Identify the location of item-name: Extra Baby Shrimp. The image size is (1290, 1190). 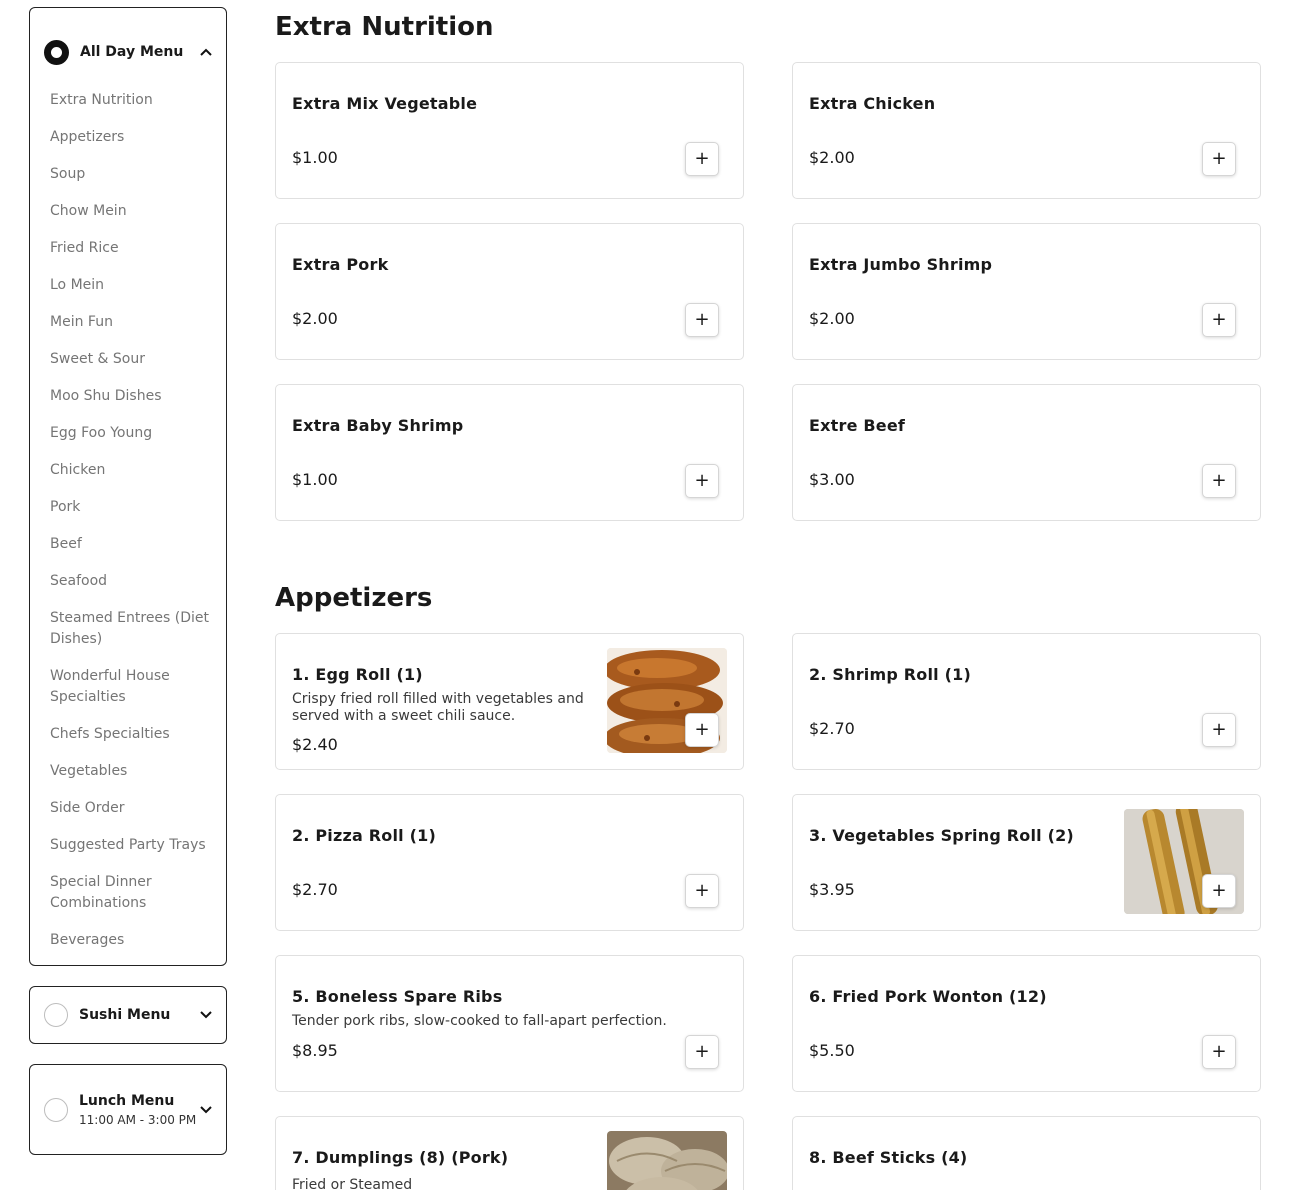
(378, 425).